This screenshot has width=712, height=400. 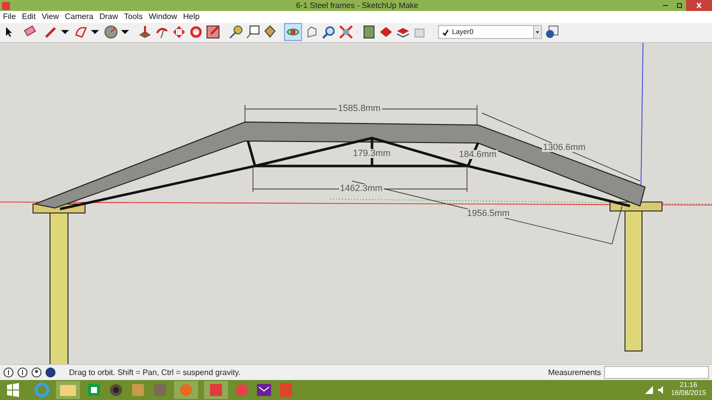 What do you see at coordinates (270, 32) in the screenshot?
I see `paint-bucket-icon` at bounding box center [270, 32].